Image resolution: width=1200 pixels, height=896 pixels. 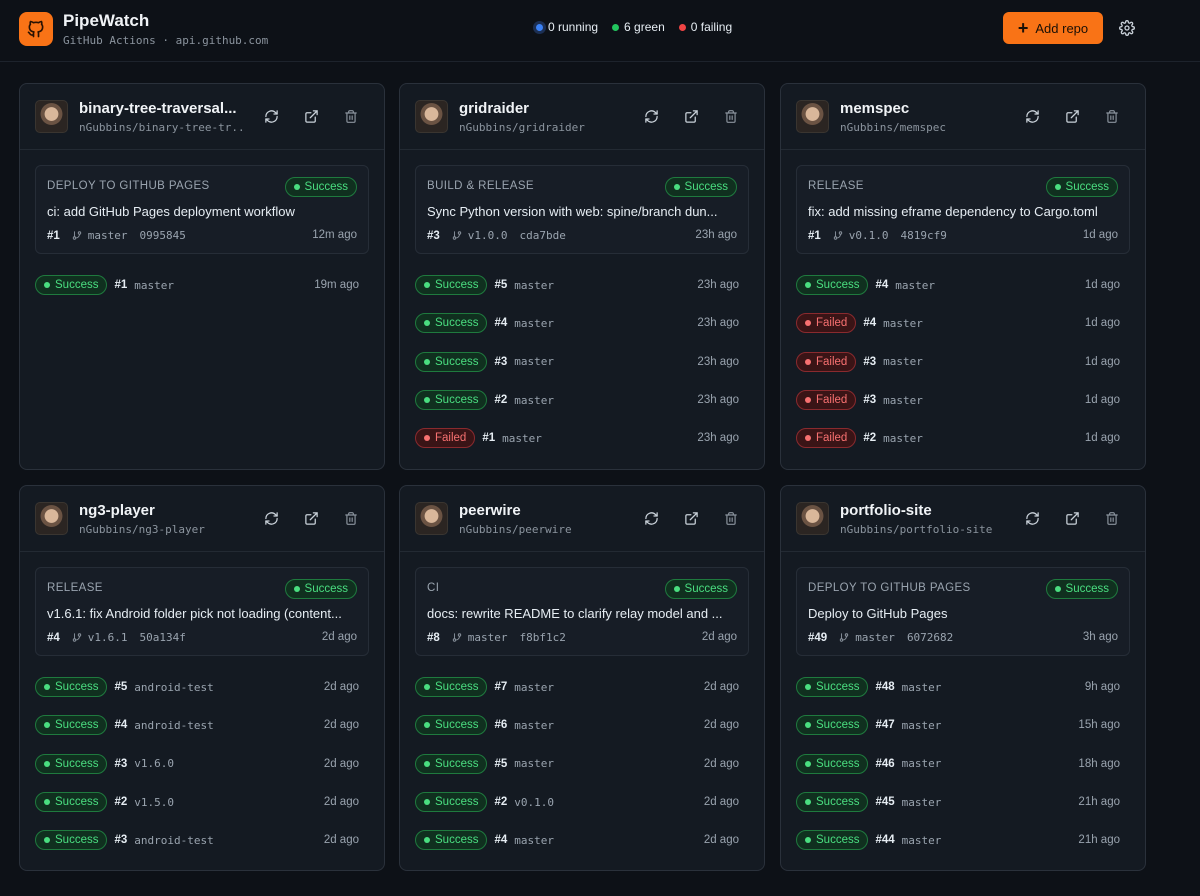 What do you see at coordinates (116, 637) in the screenshot?
I see `run-meta: #4 v1.6.1 50a134f` at bounding box center [116, 637].